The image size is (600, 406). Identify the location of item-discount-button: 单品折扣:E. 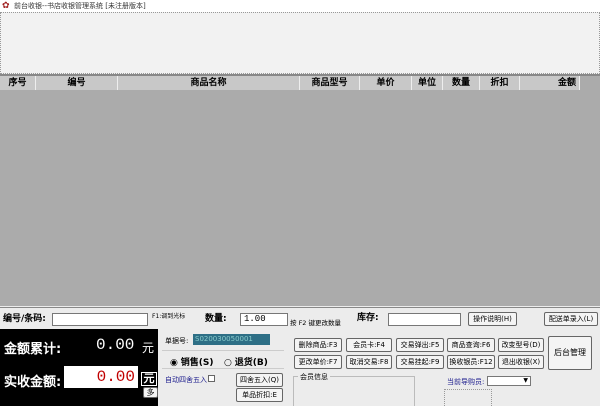
(259, 395).